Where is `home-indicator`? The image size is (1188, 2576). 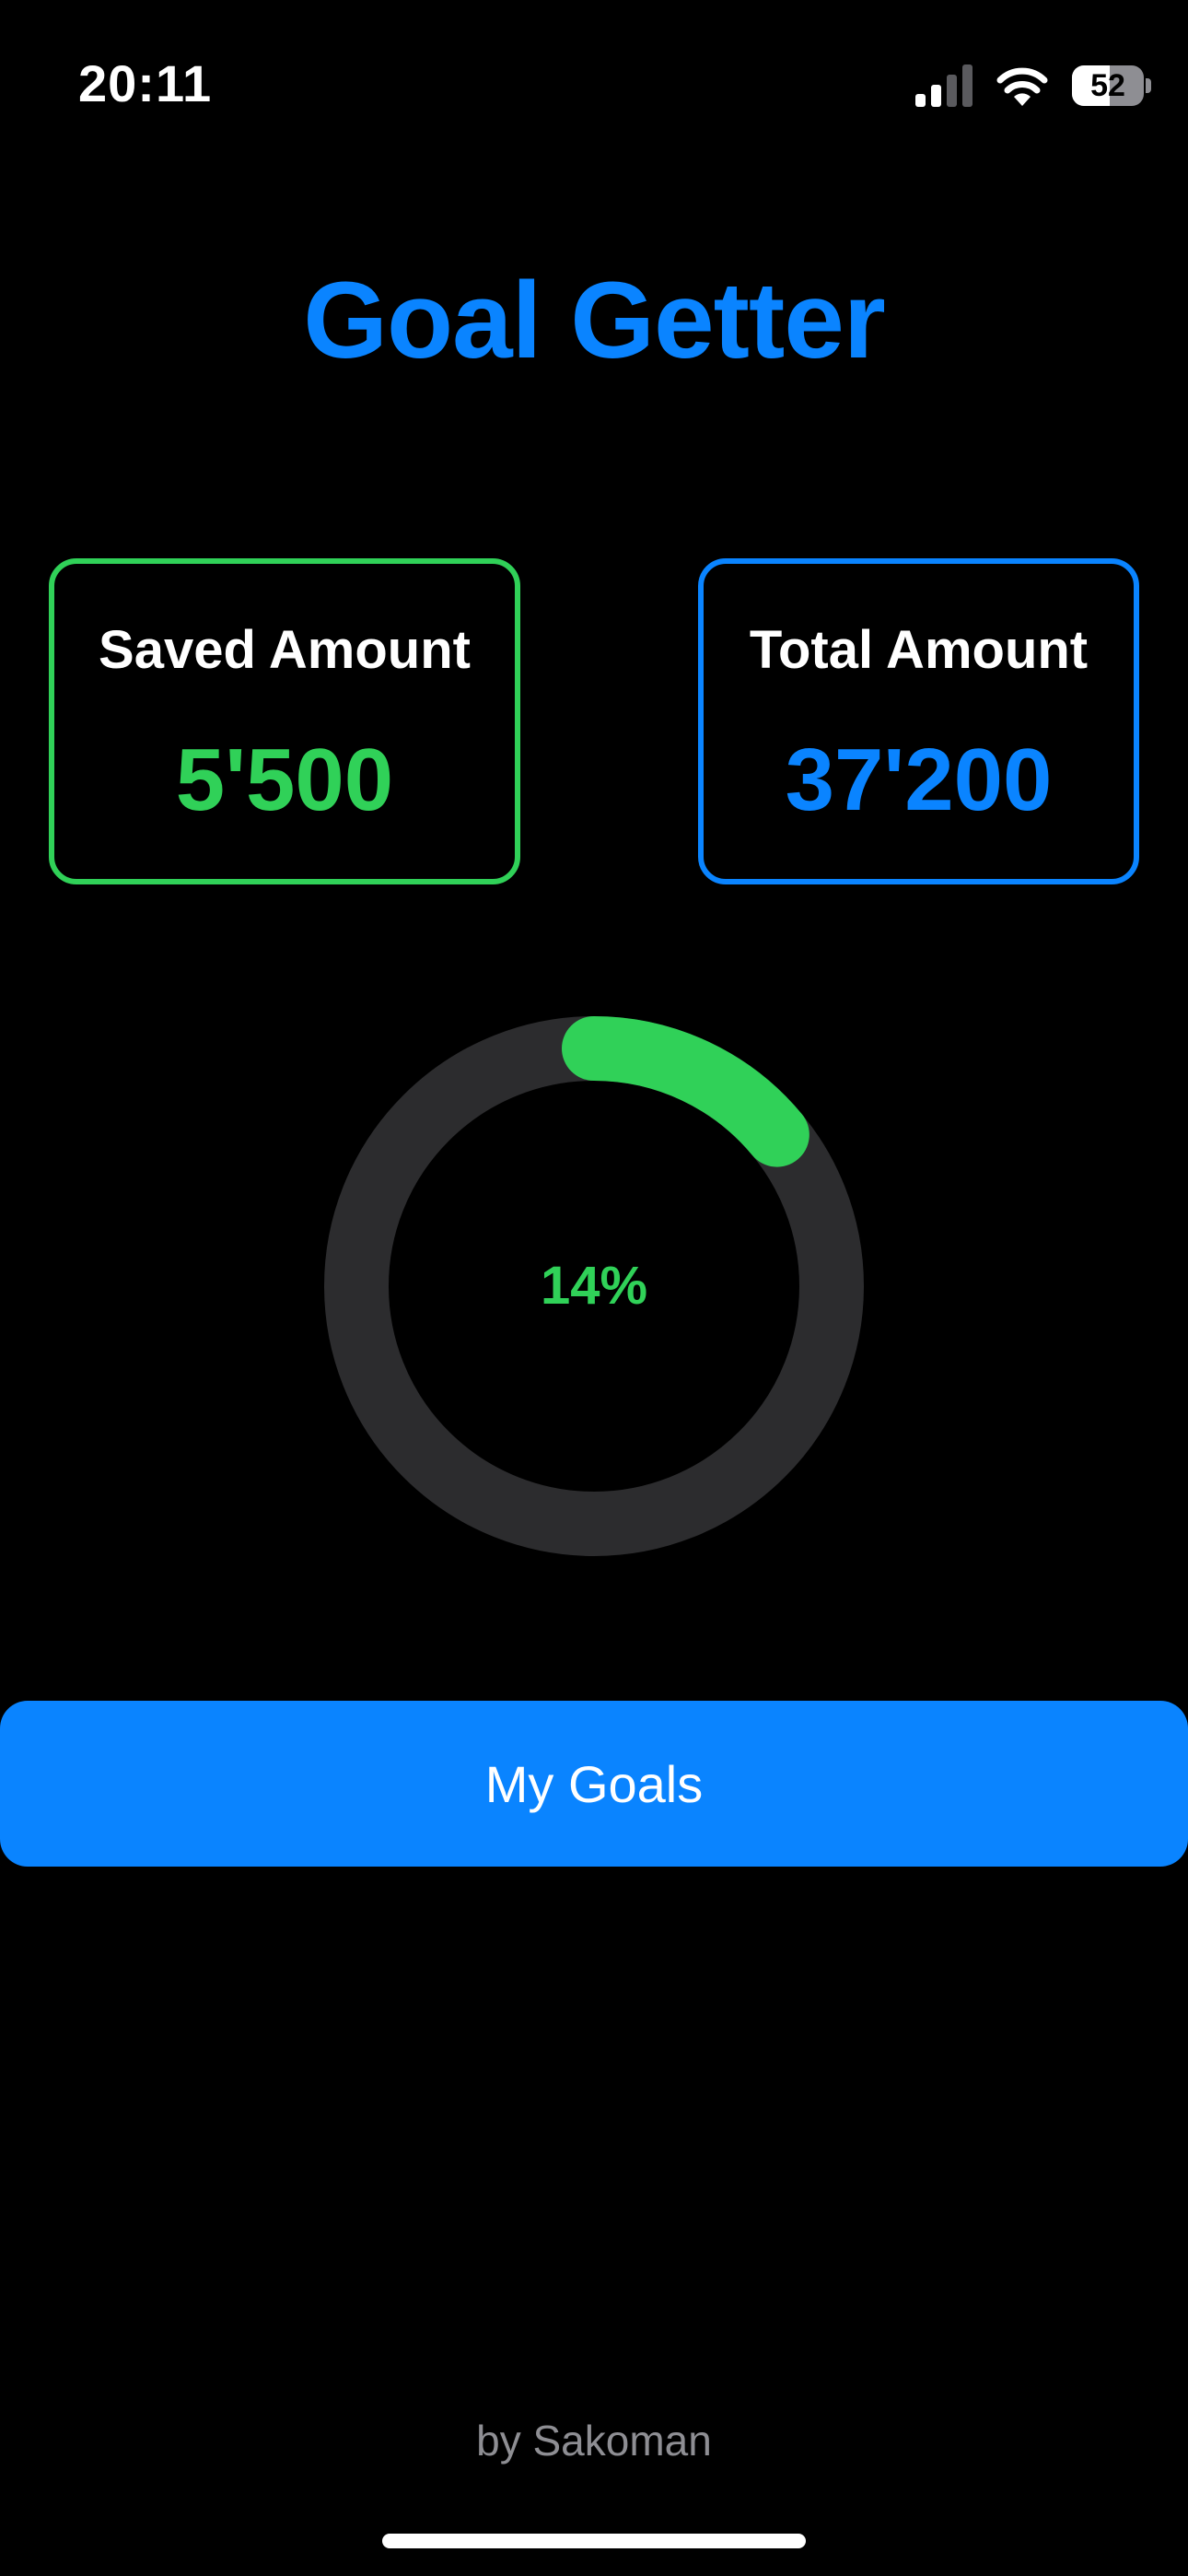 home-indicator is located at coordinates (594, 2541).